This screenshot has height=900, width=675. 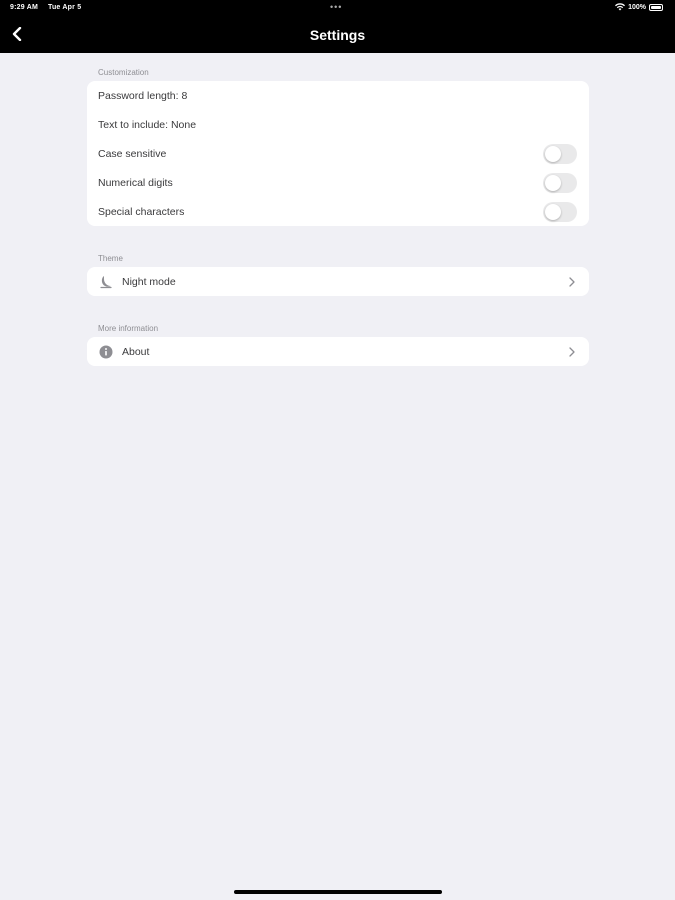 I want to click on text-to-include-label: Text to include: None, so click(x=147, y=124).